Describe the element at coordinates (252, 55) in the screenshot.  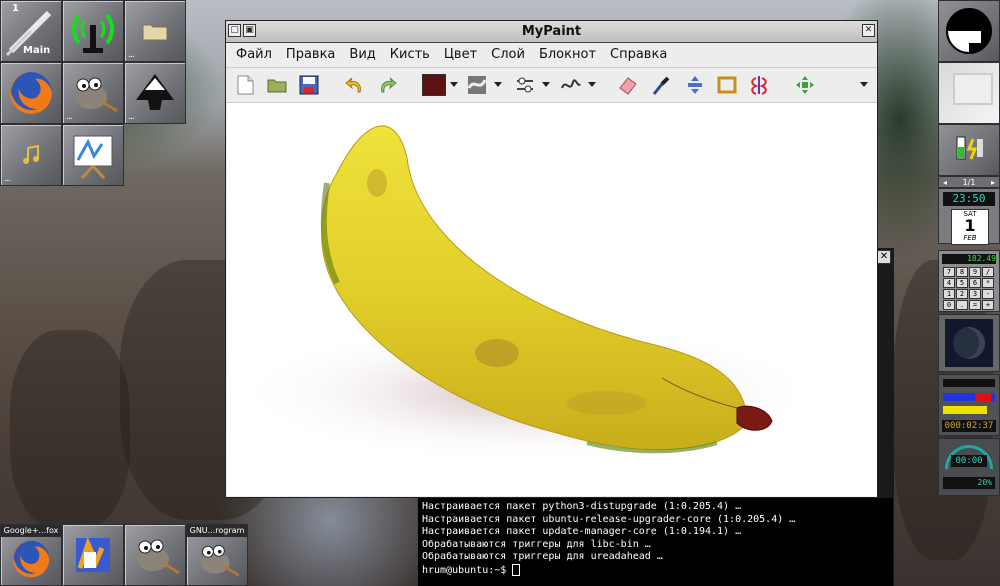
I see `menu-file: Файл` at that location.